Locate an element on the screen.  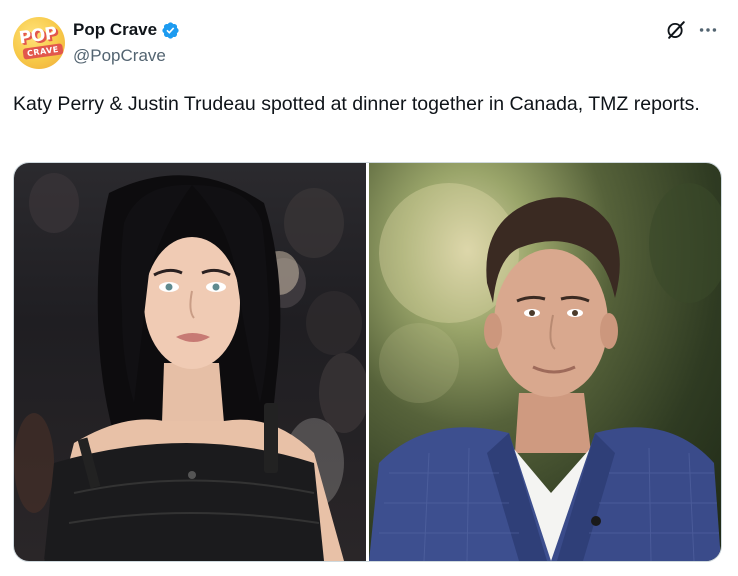
display-name: Pop Crave is located at coordinates (115, 30).